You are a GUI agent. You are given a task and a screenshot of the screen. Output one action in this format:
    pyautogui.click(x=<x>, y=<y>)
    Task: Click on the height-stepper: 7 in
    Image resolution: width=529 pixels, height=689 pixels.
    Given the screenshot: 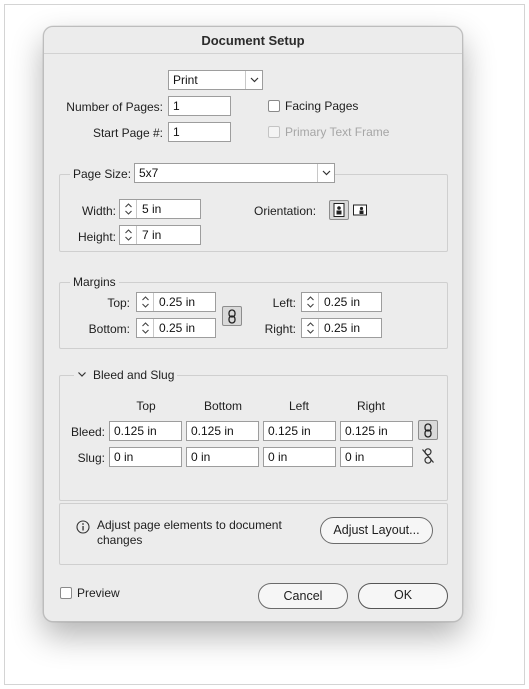 What is the action you would take?
    pyautogui.click(x=160, y=235)
    